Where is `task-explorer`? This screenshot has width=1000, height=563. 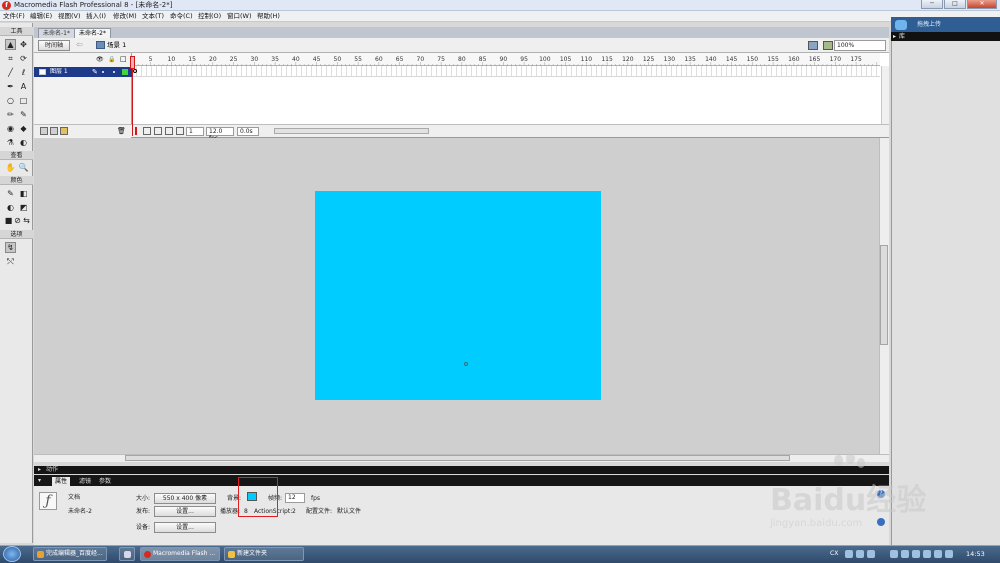 task-explorer is located at coordinates (127, 554).